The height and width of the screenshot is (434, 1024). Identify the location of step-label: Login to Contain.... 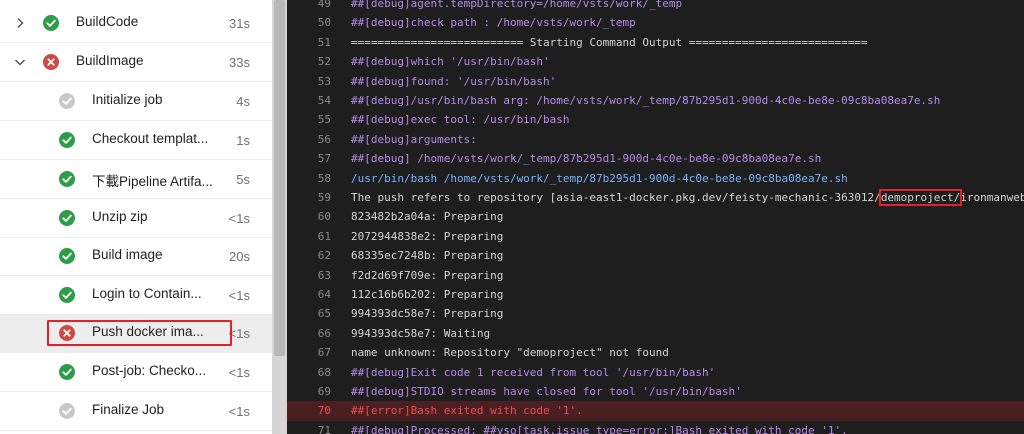
(147, 293).